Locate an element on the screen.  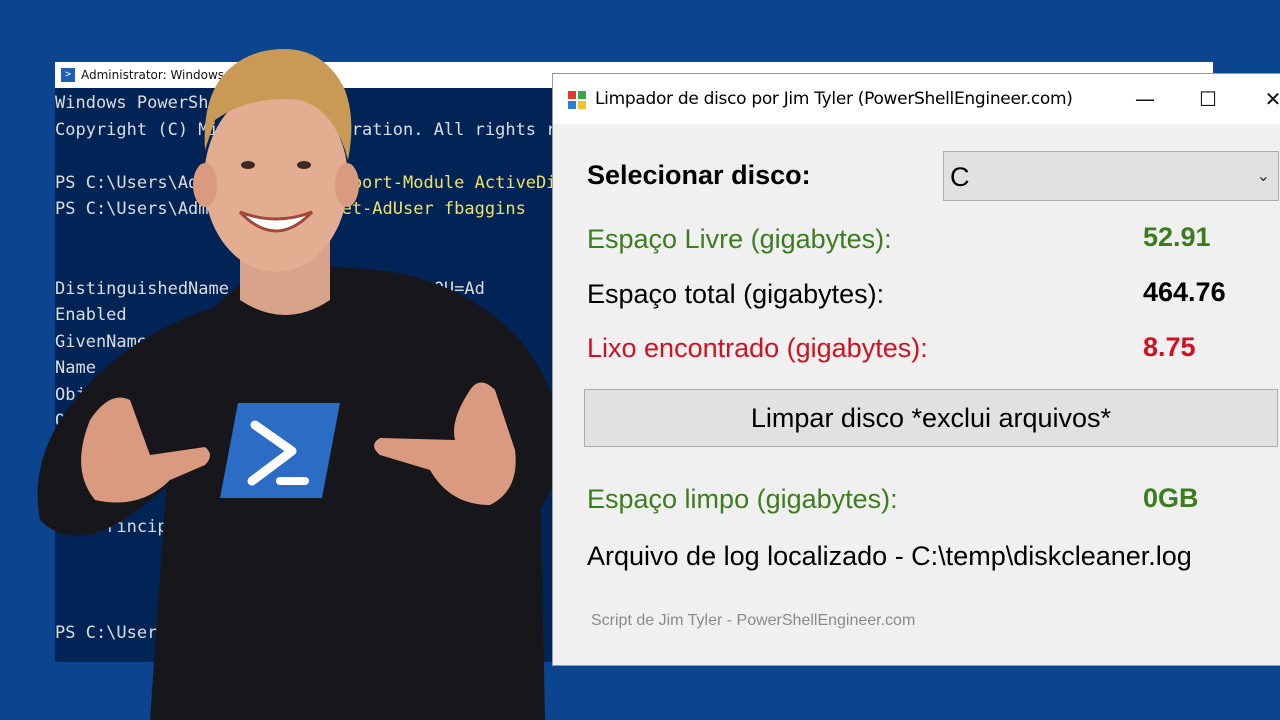
console-line-text: GivenName is located at coordinates (101, 341).